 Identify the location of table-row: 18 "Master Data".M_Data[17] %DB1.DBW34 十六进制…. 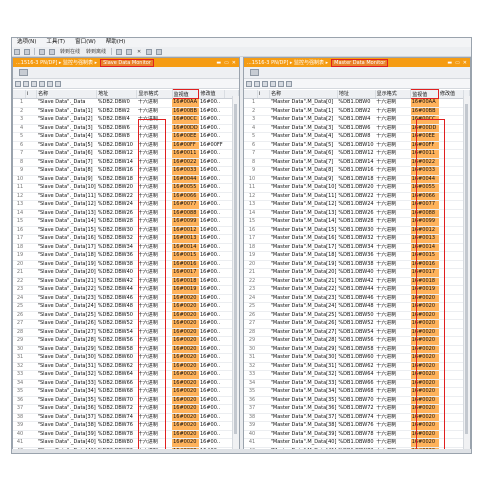
(357, 247).